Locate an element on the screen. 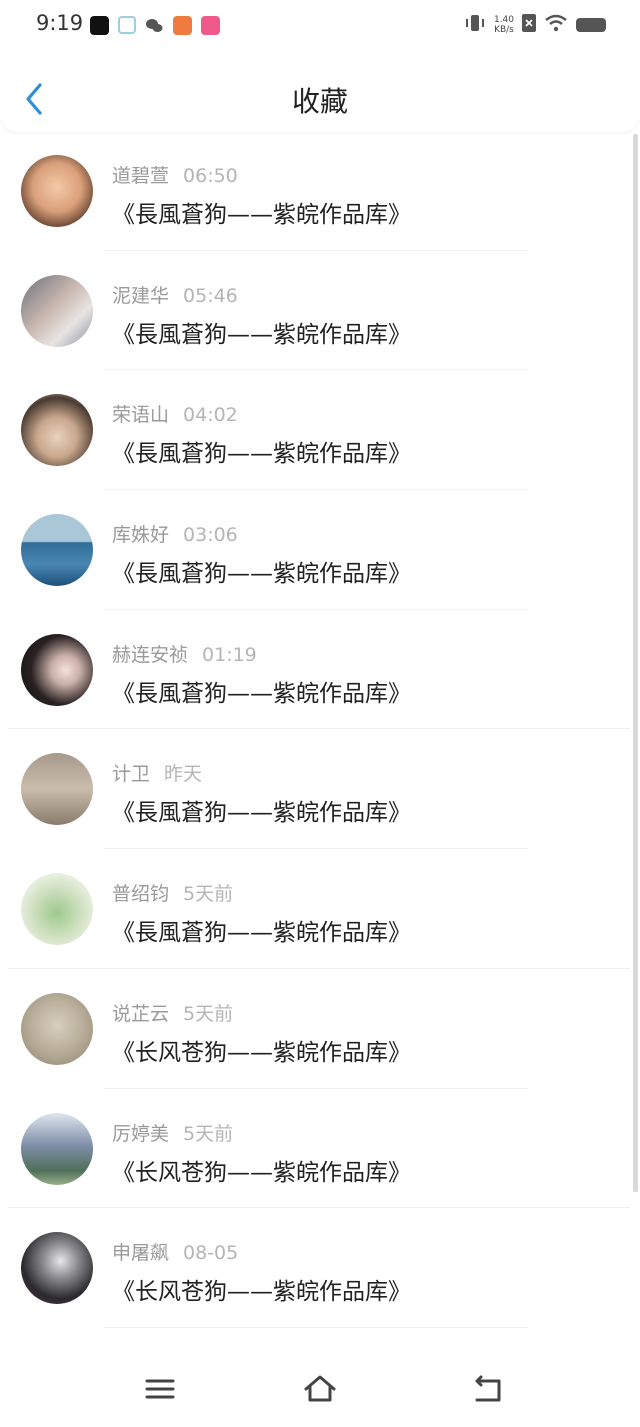 The width and height of the screenshot is (640, 1427). battery-icon is located at coordinates (591, 25).